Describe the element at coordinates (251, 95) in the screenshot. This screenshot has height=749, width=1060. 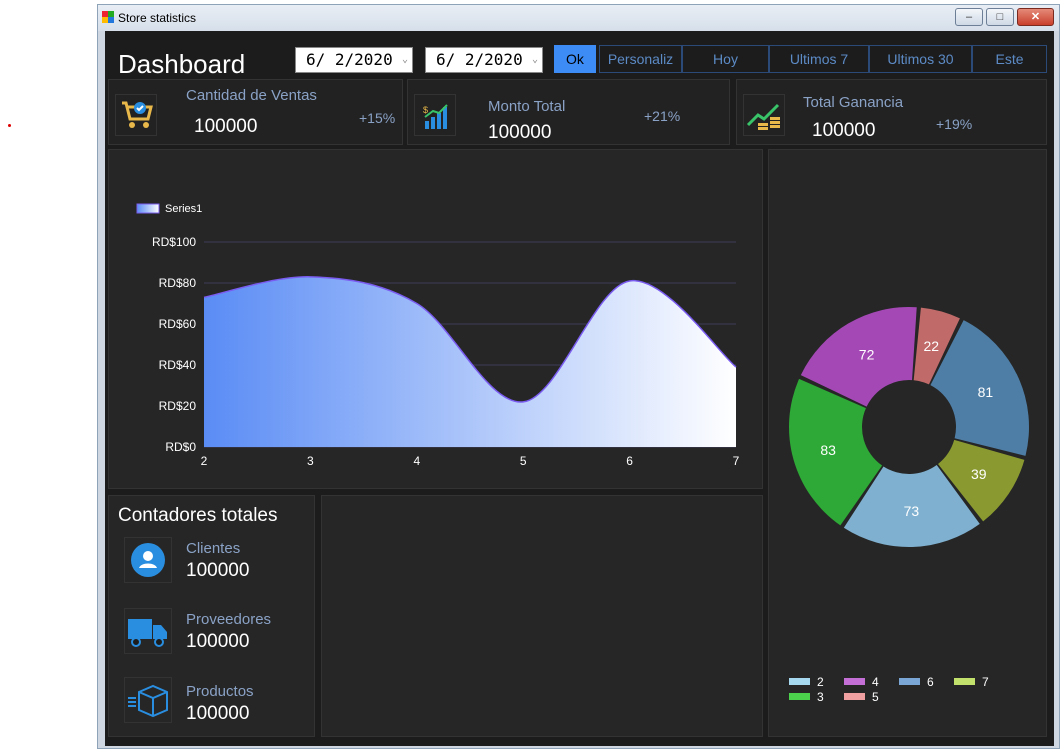
I see `card-label: Cantidad de Ventas` at that location.